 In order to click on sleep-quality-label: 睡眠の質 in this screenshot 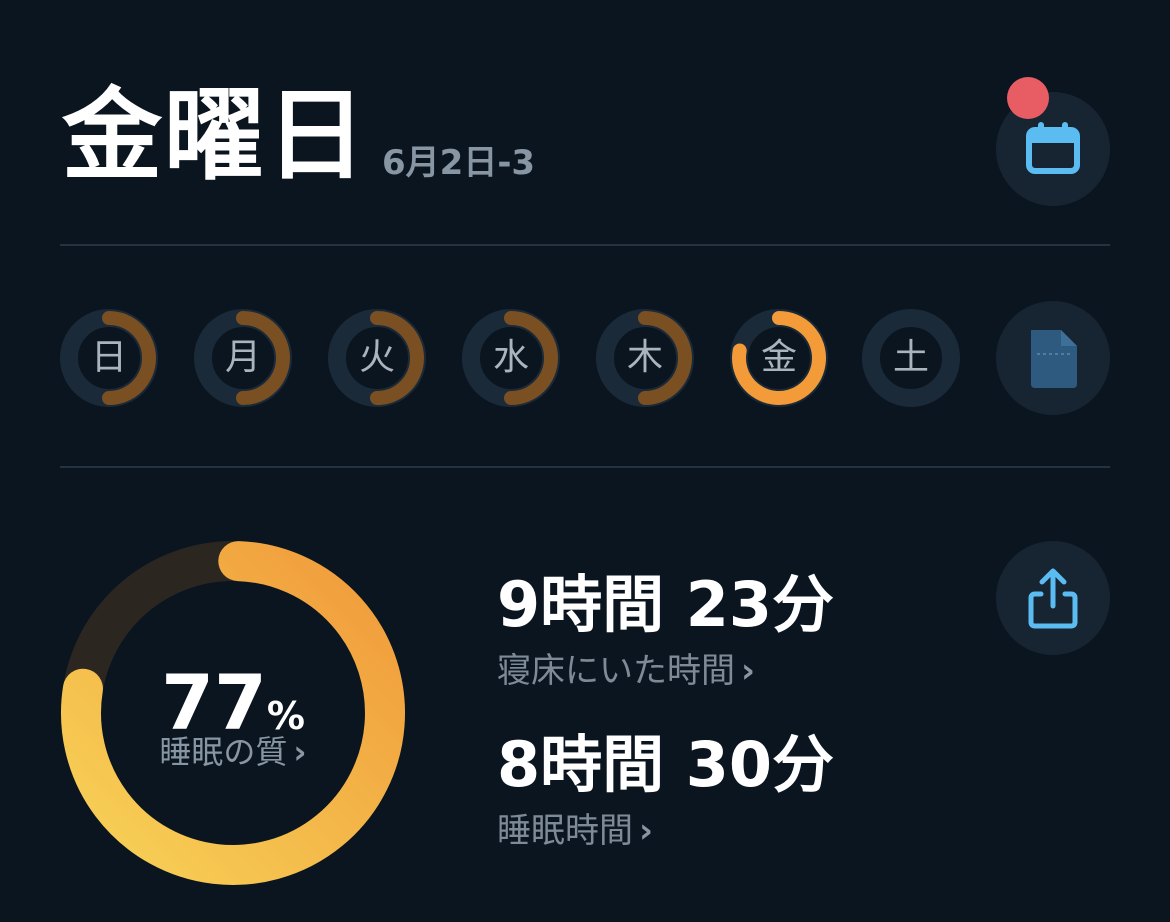, I will do `click(223, 752)`.